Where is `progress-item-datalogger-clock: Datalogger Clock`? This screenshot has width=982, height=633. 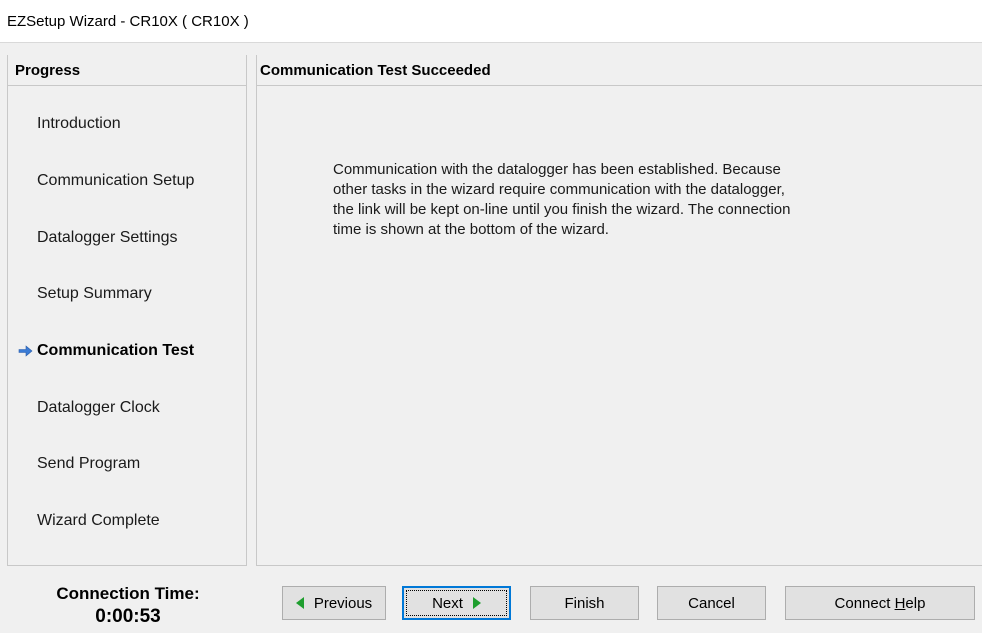
progress-item-datalogger-clock: Datalogger Clock is located at coordinates (127, 407).